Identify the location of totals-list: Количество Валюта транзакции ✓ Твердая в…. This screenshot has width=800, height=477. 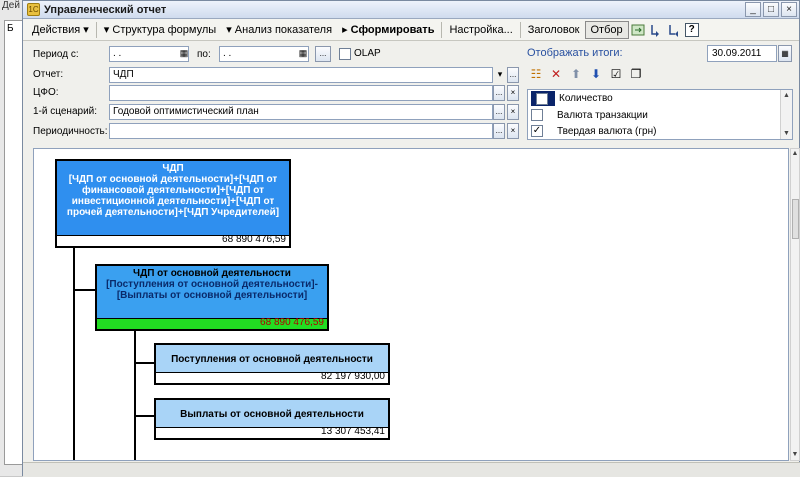
(660, 114).